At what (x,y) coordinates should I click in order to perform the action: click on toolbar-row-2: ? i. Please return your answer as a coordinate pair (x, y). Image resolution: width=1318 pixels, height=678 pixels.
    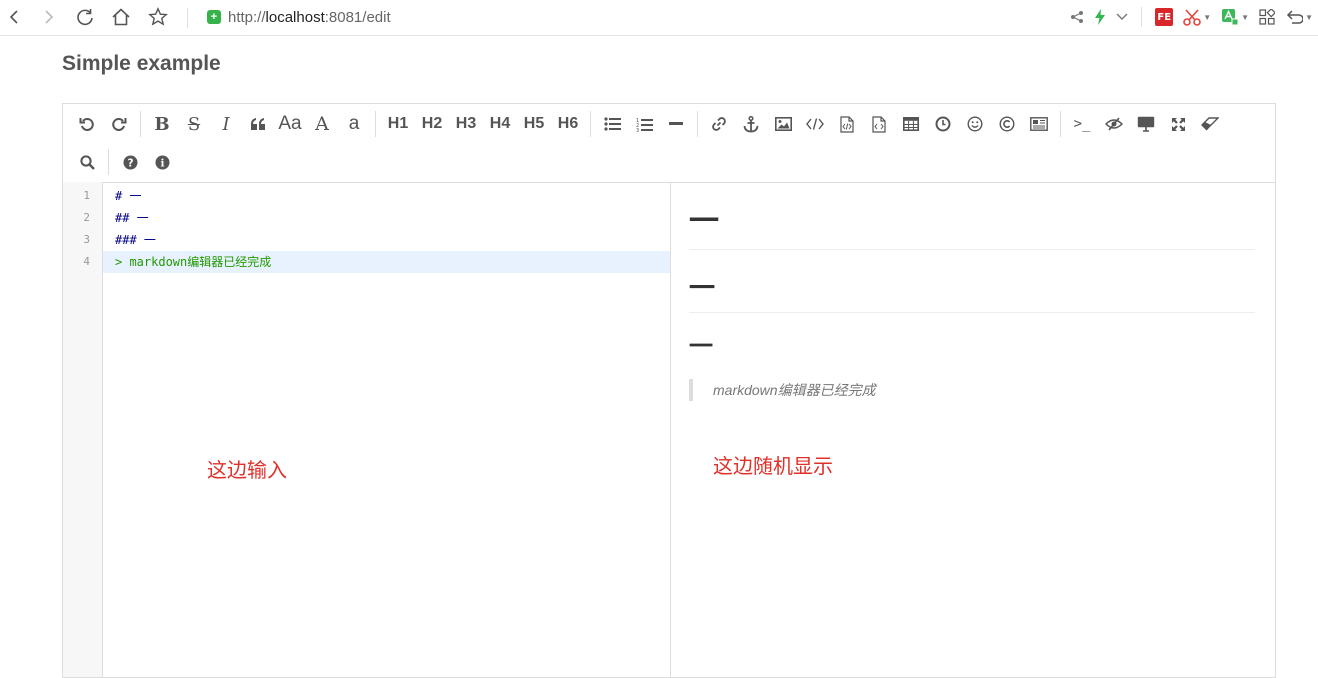
    Looking at the image, I should click on (124, 162).